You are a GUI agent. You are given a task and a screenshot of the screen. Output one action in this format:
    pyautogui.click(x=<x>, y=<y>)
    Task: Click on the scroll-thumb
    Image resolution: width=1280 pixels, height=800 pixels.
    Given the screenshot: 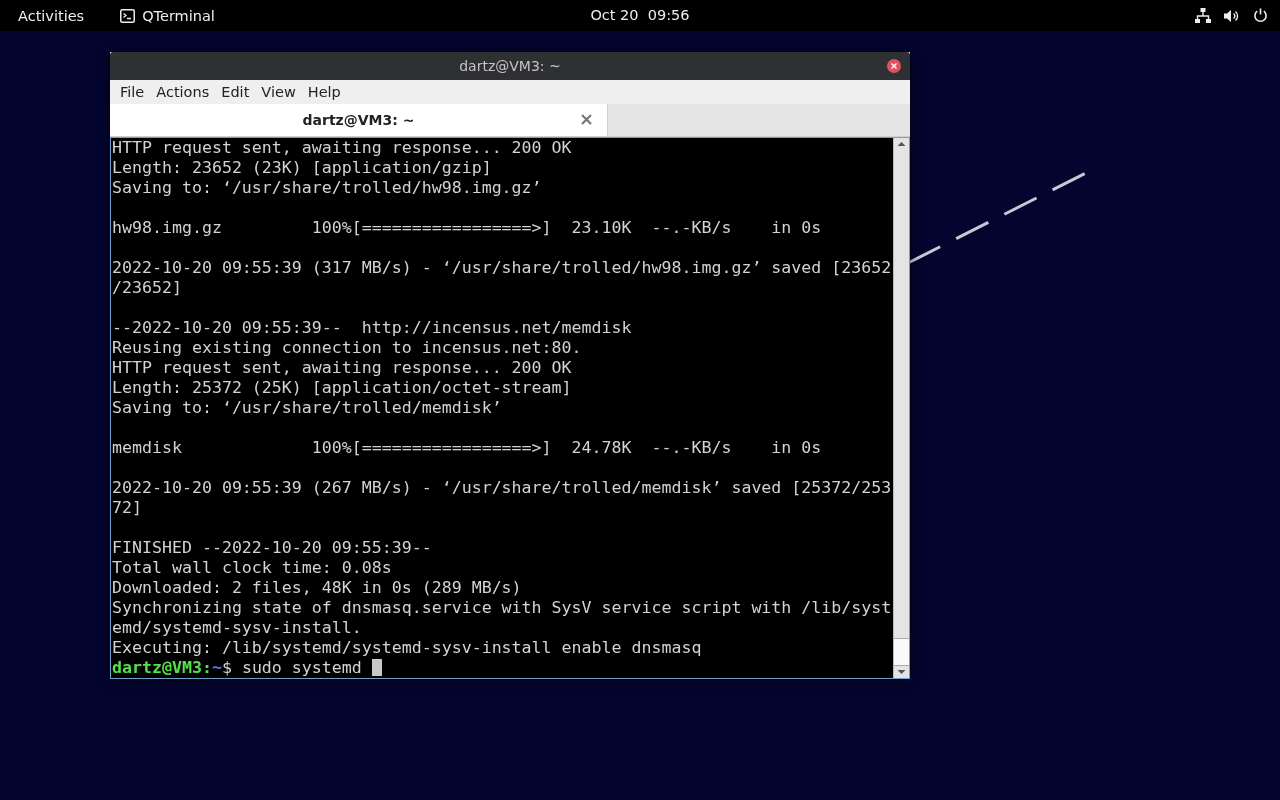 What is the action you would take?
    pyautogui.click(x=901, y=652)
    